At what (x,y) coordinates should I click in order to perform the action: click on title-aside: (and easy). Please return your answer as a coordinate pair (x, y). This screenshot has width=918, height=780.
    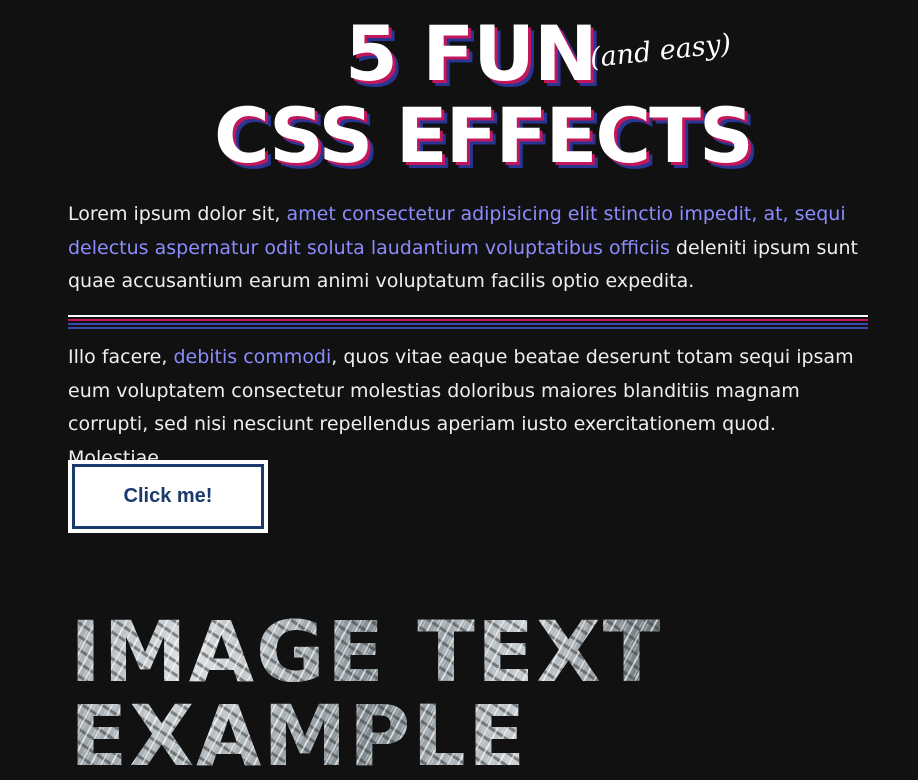
    Looking at the image, I should click on (660, 51).